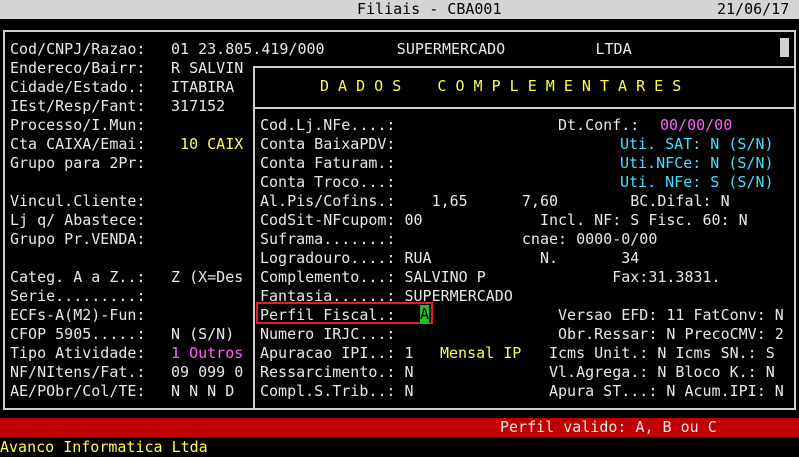 This screenshot has height=457, width=799. What do you see at coordinates (697, 163) in the screenshot?
I see `uti-nfce-field: Uti.NFCe: N (S/N)` at bounding box center [697, 163].